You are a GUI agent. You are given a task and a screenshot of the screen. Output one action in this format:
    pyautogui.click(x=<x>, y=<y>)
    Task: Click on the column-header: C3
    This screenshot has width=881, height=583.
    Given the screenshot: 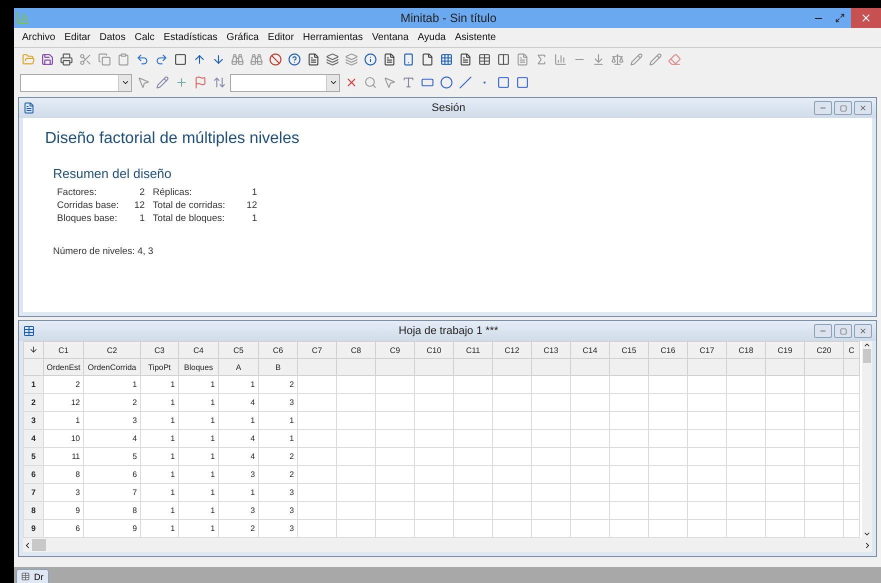 What is the action you would take?
    pyautogui.click(x=159, y=350)
    